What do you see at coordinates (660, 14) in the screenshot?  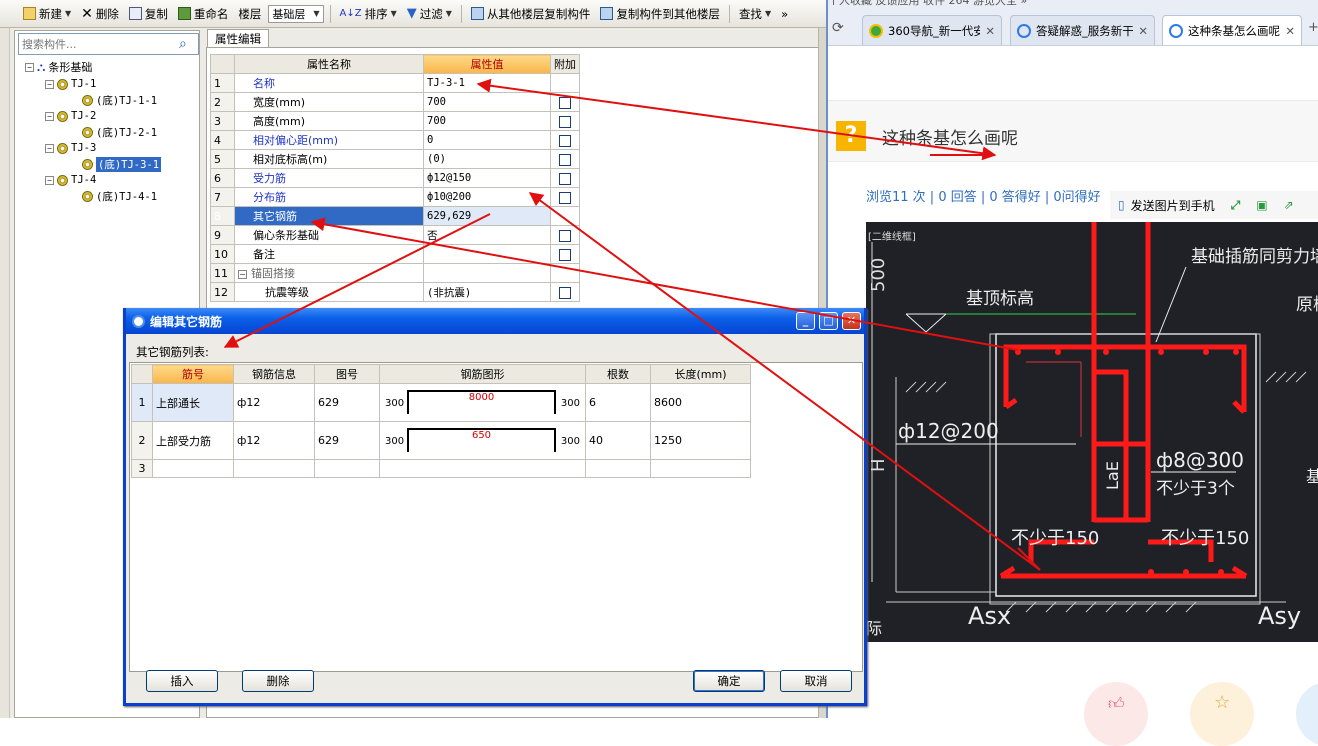 I see `copy-to-floor-button: 复制构件到其他楼层` at bounding box center [660, 14].